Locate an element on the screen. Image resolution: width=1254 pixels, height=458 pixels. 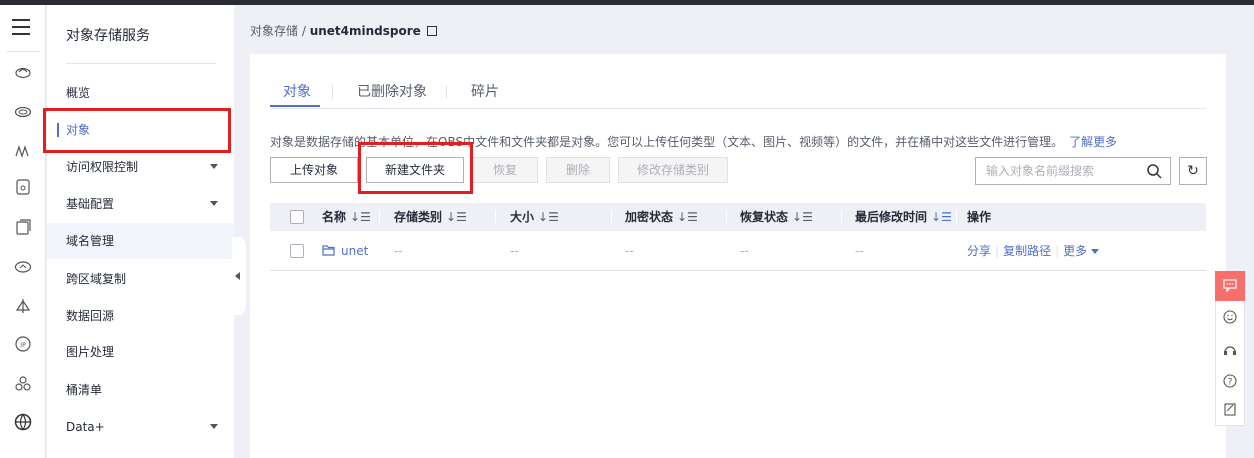
breadcrumb: 对象存储 / unet4mindspore is located at coordinates (343, 30).